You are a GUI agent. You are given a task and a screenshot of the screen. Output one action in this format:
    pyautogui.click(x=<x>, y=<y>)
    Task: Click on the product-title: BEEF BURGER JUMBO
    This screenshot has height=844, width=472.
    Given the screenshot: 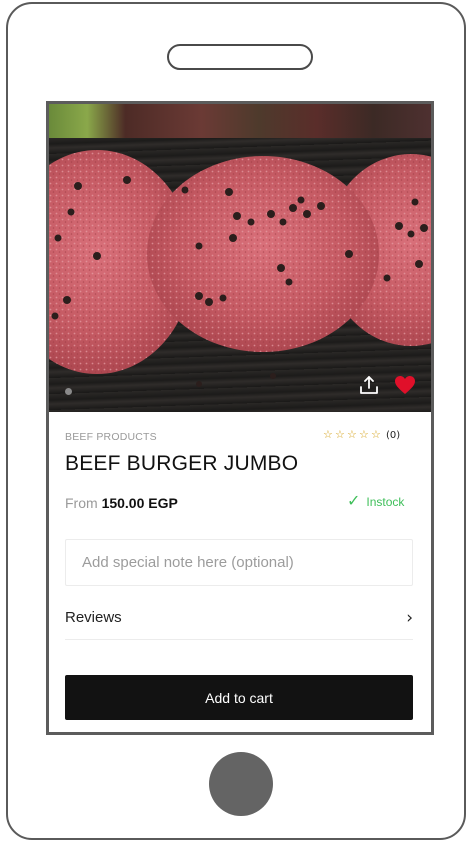 What is the action you would take?
    pyautogui.click(x=182, y=463)
    